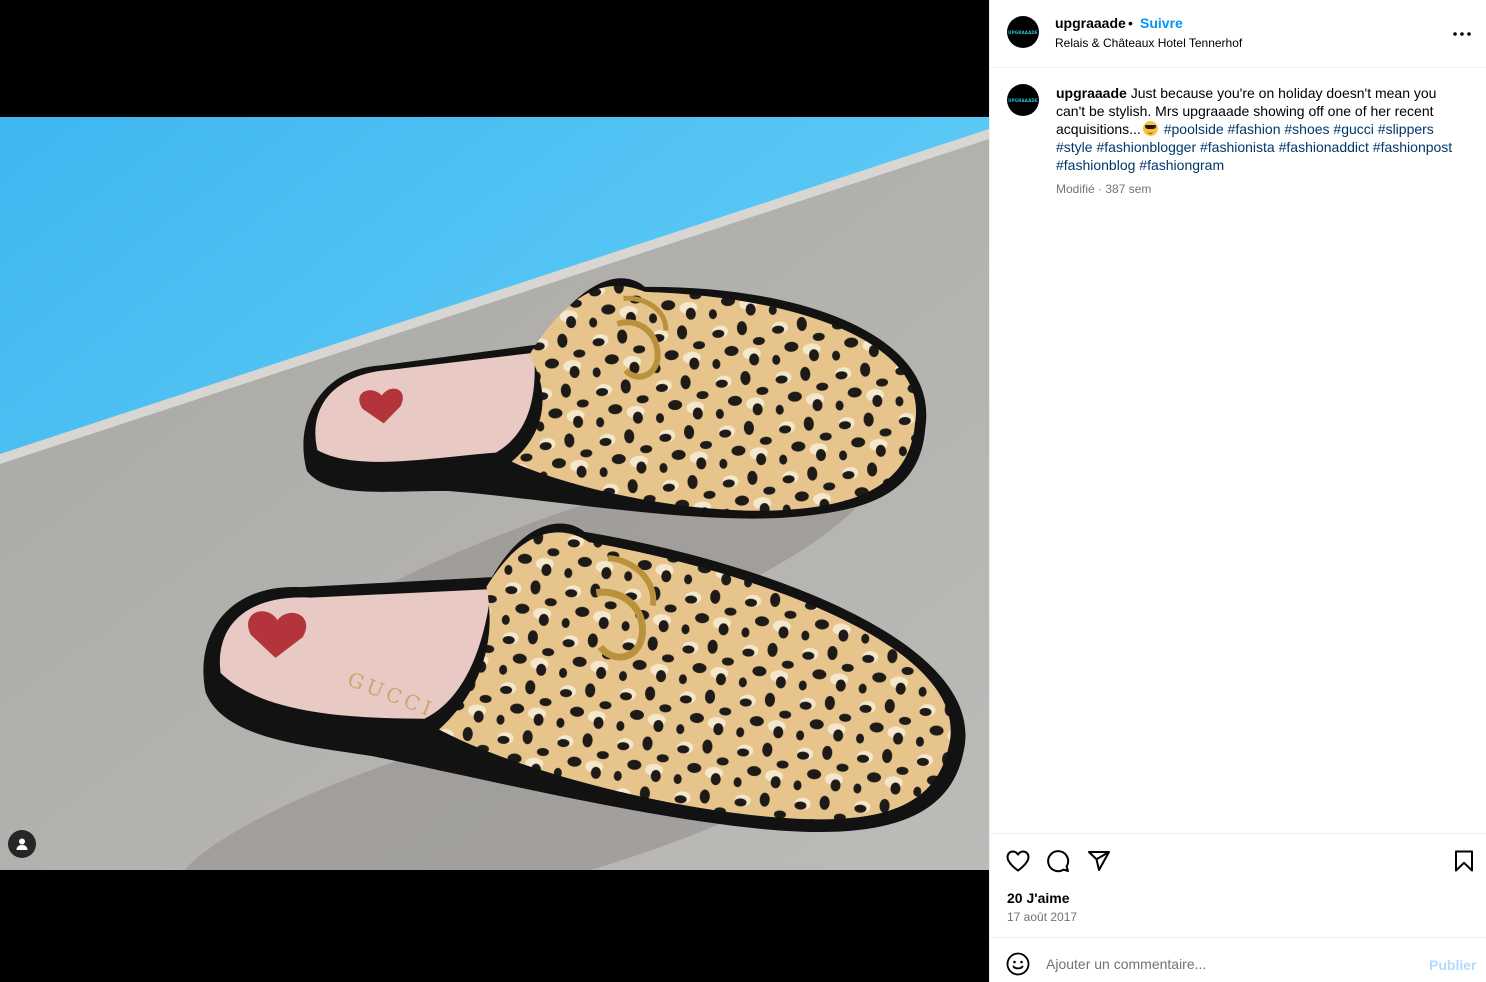  I want to click on save-button, so click(1464, 861).